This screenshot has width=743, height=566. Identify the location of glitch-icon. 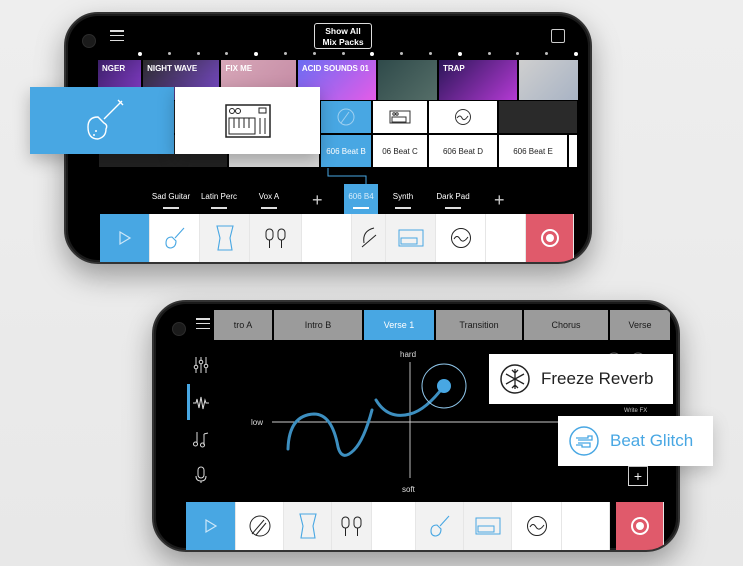
(584, 441).